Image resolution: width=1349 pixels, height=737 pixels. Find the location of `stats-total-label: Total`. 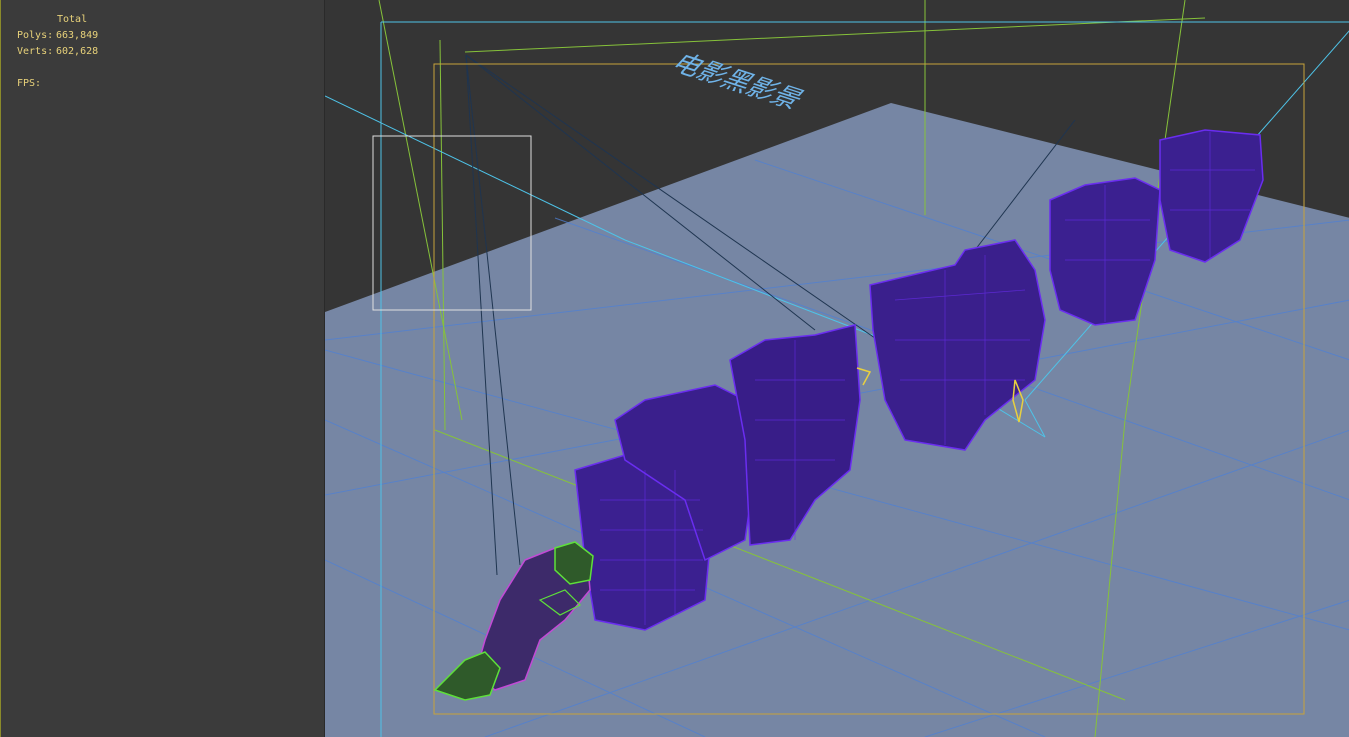

stats-total-label: Total is located at coordinates (72, 19).